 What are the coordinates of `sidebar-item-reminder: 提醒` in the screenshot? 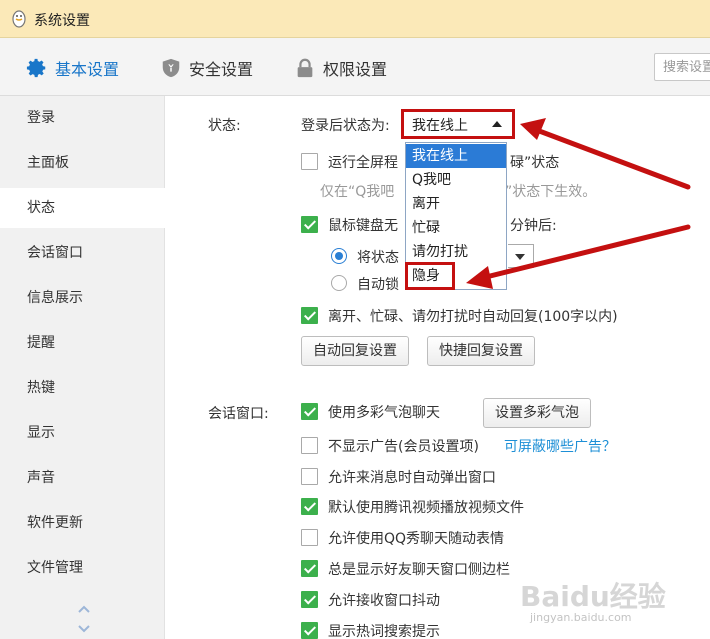 It's located at (82, 343).